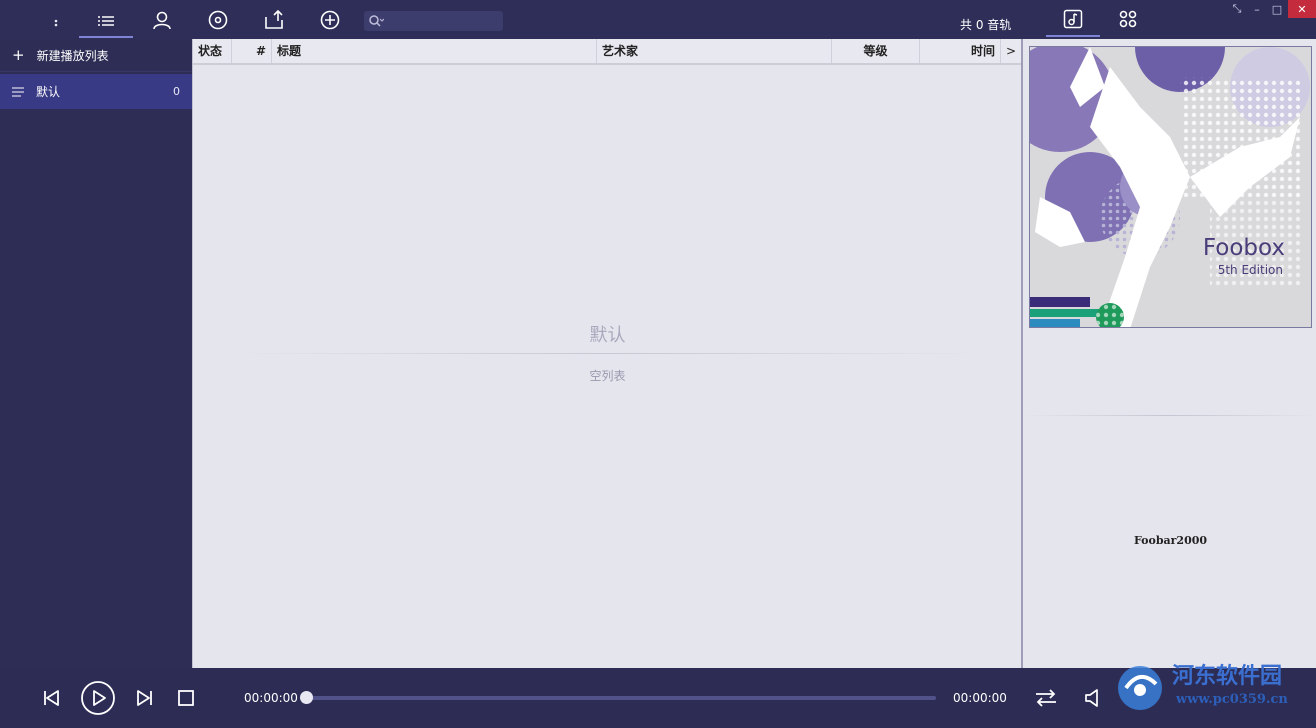 This screenshot has height=728, width=1316. I want to click on playback-bar: 00:00:00 00:00:00 河东软件园 www.pc0359.cn, so click(658, 695).